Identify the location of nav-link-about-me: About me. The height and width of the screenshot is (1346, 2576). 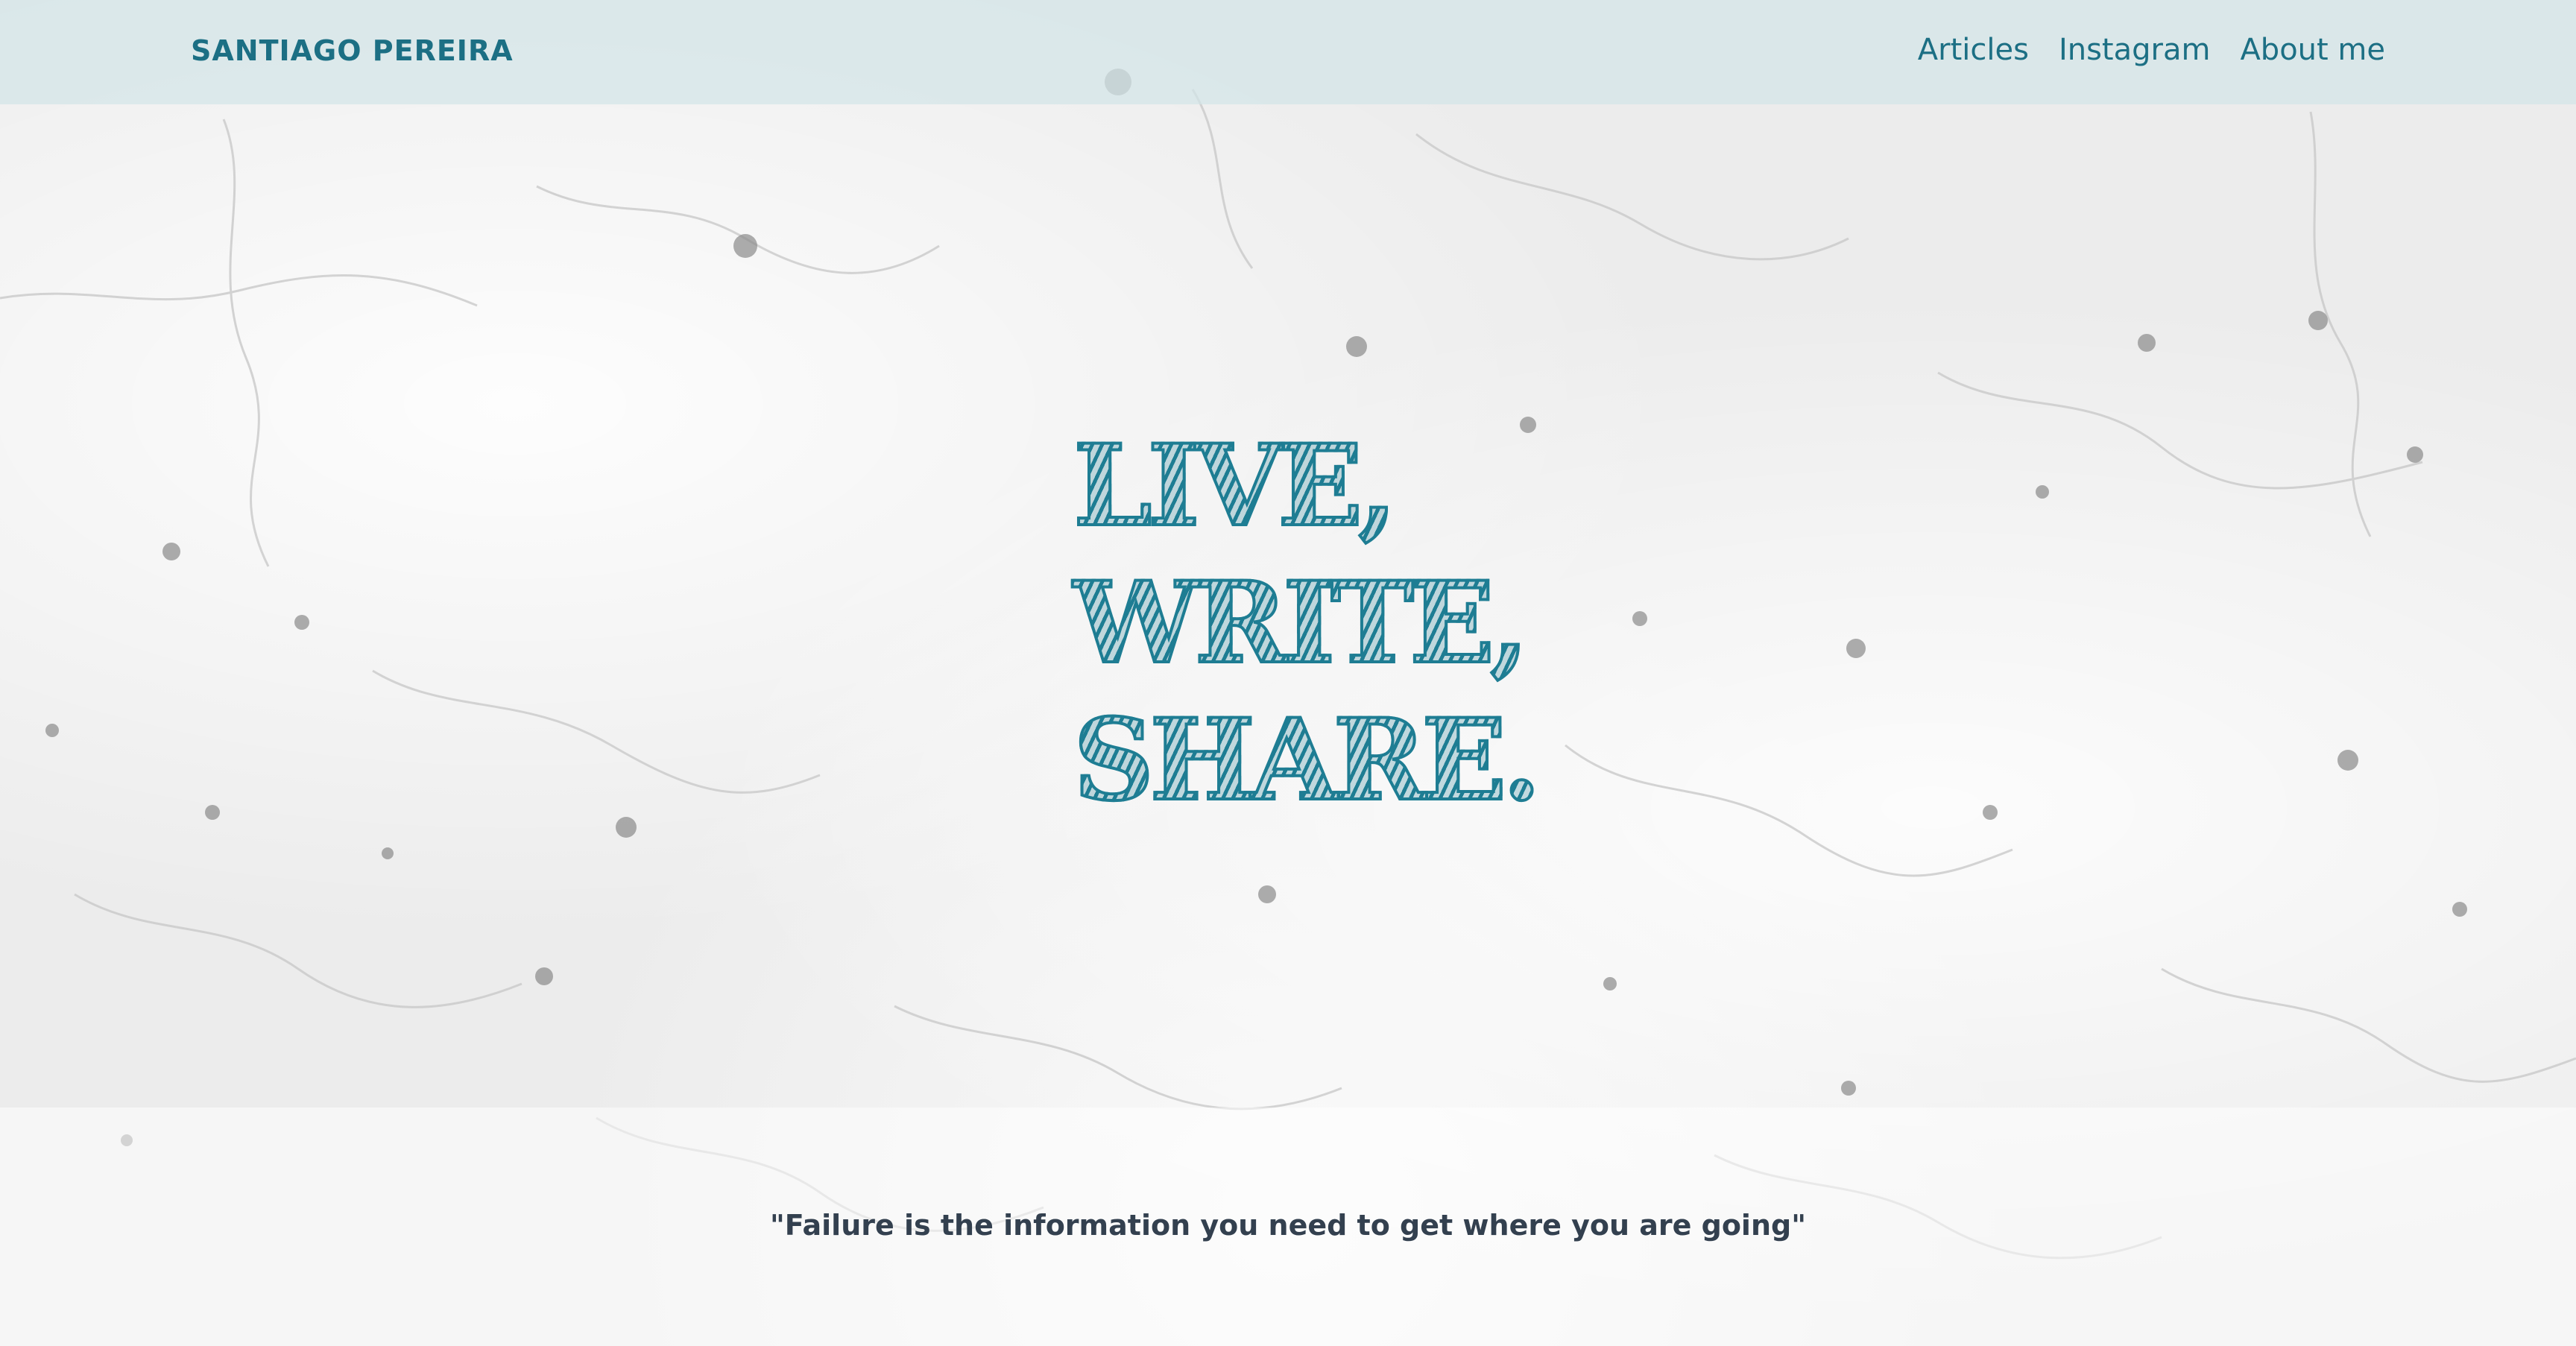
(2312, 50).